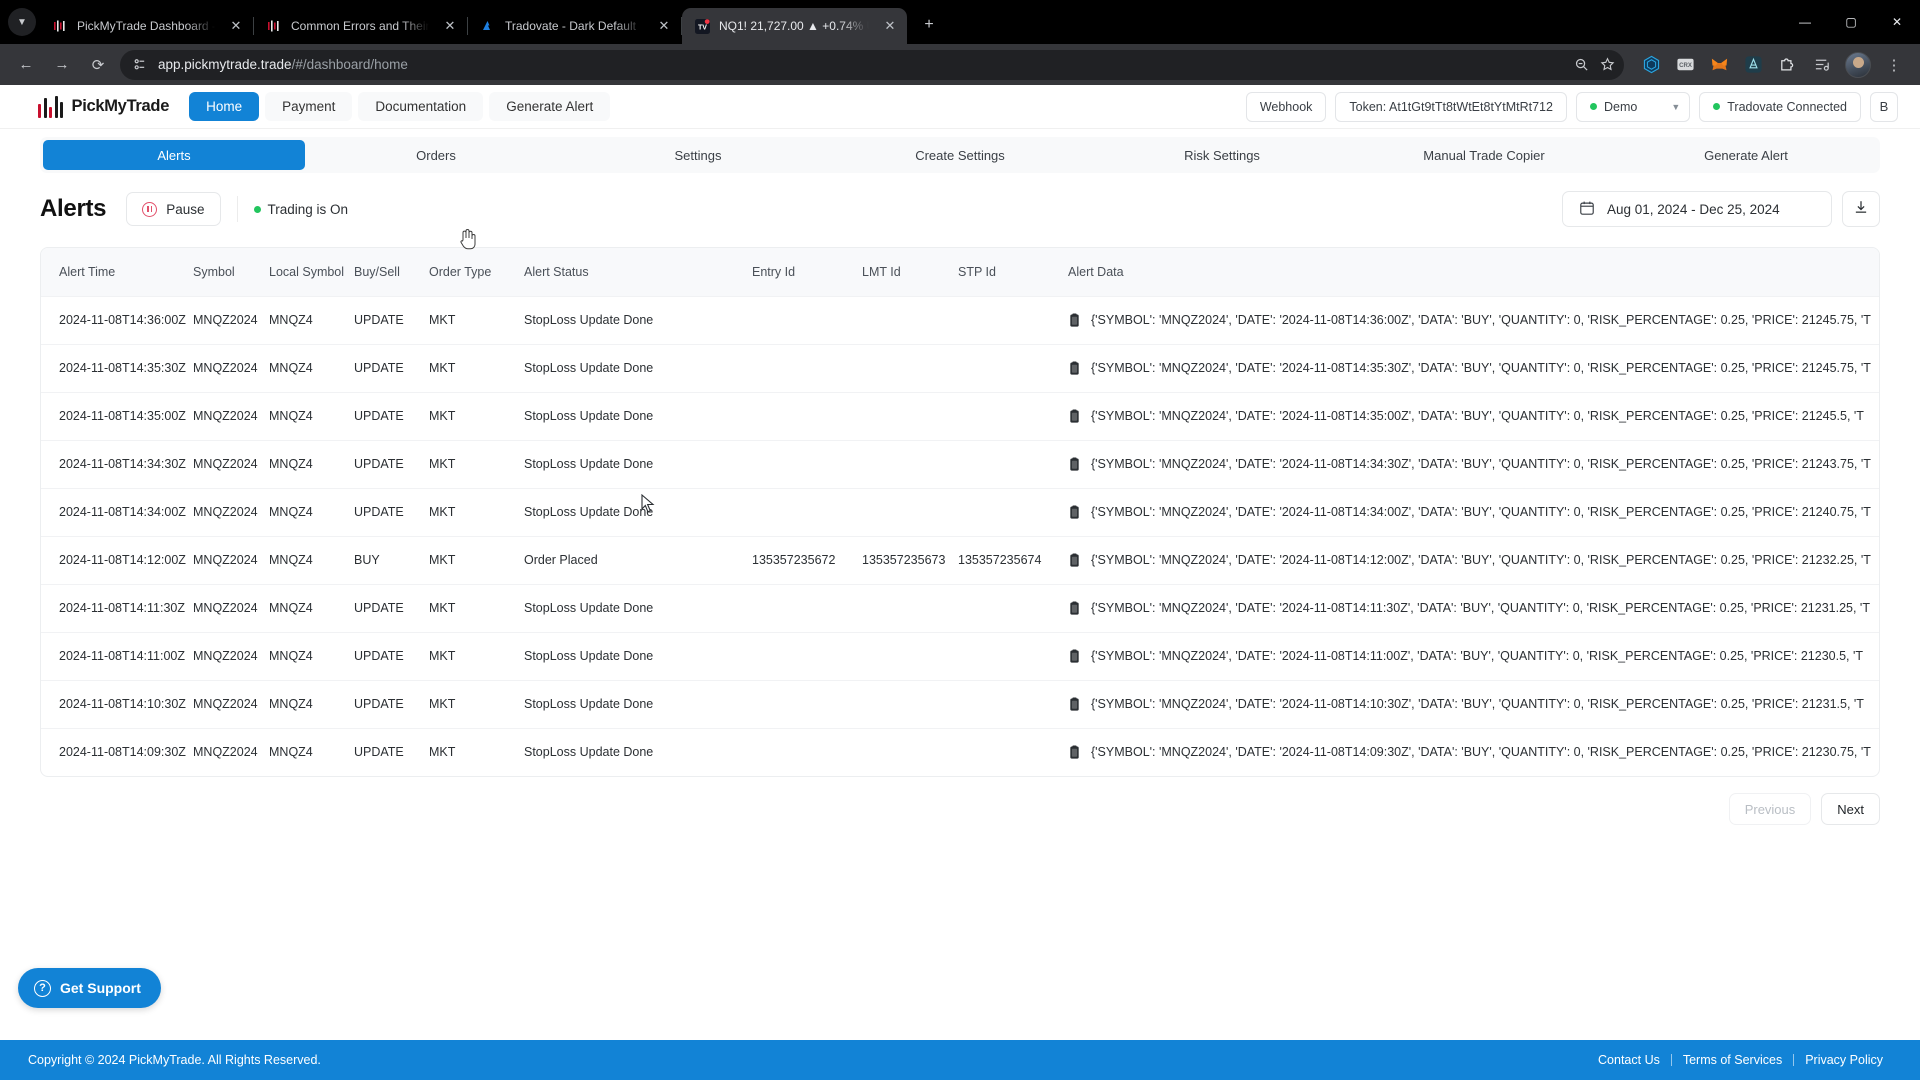 This screenshot has height=1080, width=1920. What do you see at coordinates (1805, 22) in the screenshot?
I see `minimize-icon: —` at bounding box center [1805, 22].